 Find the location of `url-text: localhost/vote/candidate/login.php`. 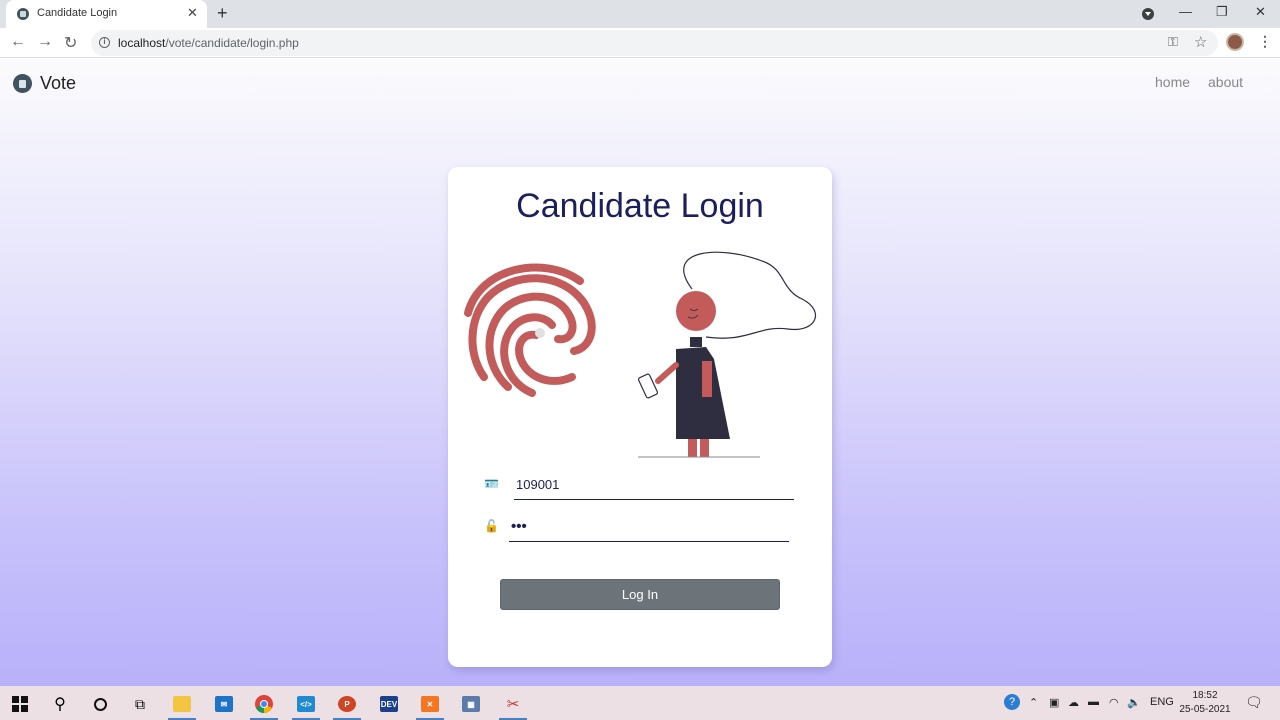

url-text: localhost/vote/candidate/login.php is located at coordinates (208, 43).